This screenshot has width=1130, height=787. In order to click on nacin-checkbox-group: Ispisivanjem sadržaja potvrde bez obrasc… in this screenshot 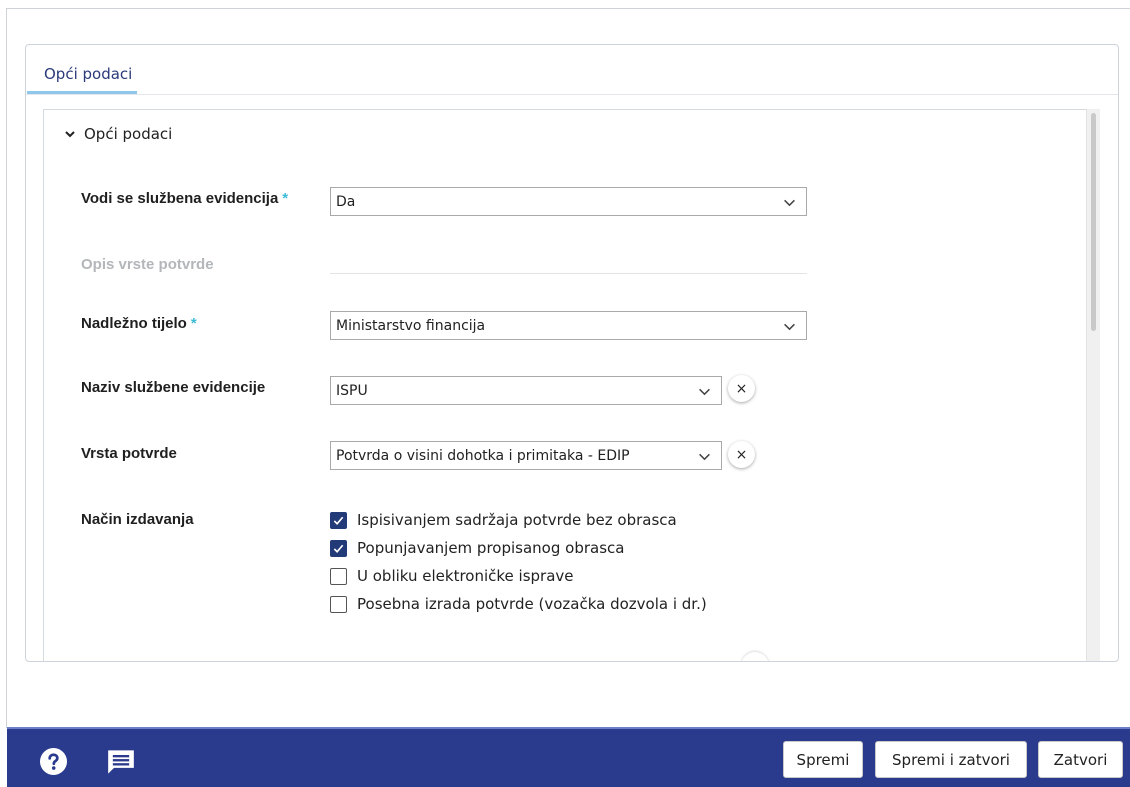, I will do `click(518, 562)`.